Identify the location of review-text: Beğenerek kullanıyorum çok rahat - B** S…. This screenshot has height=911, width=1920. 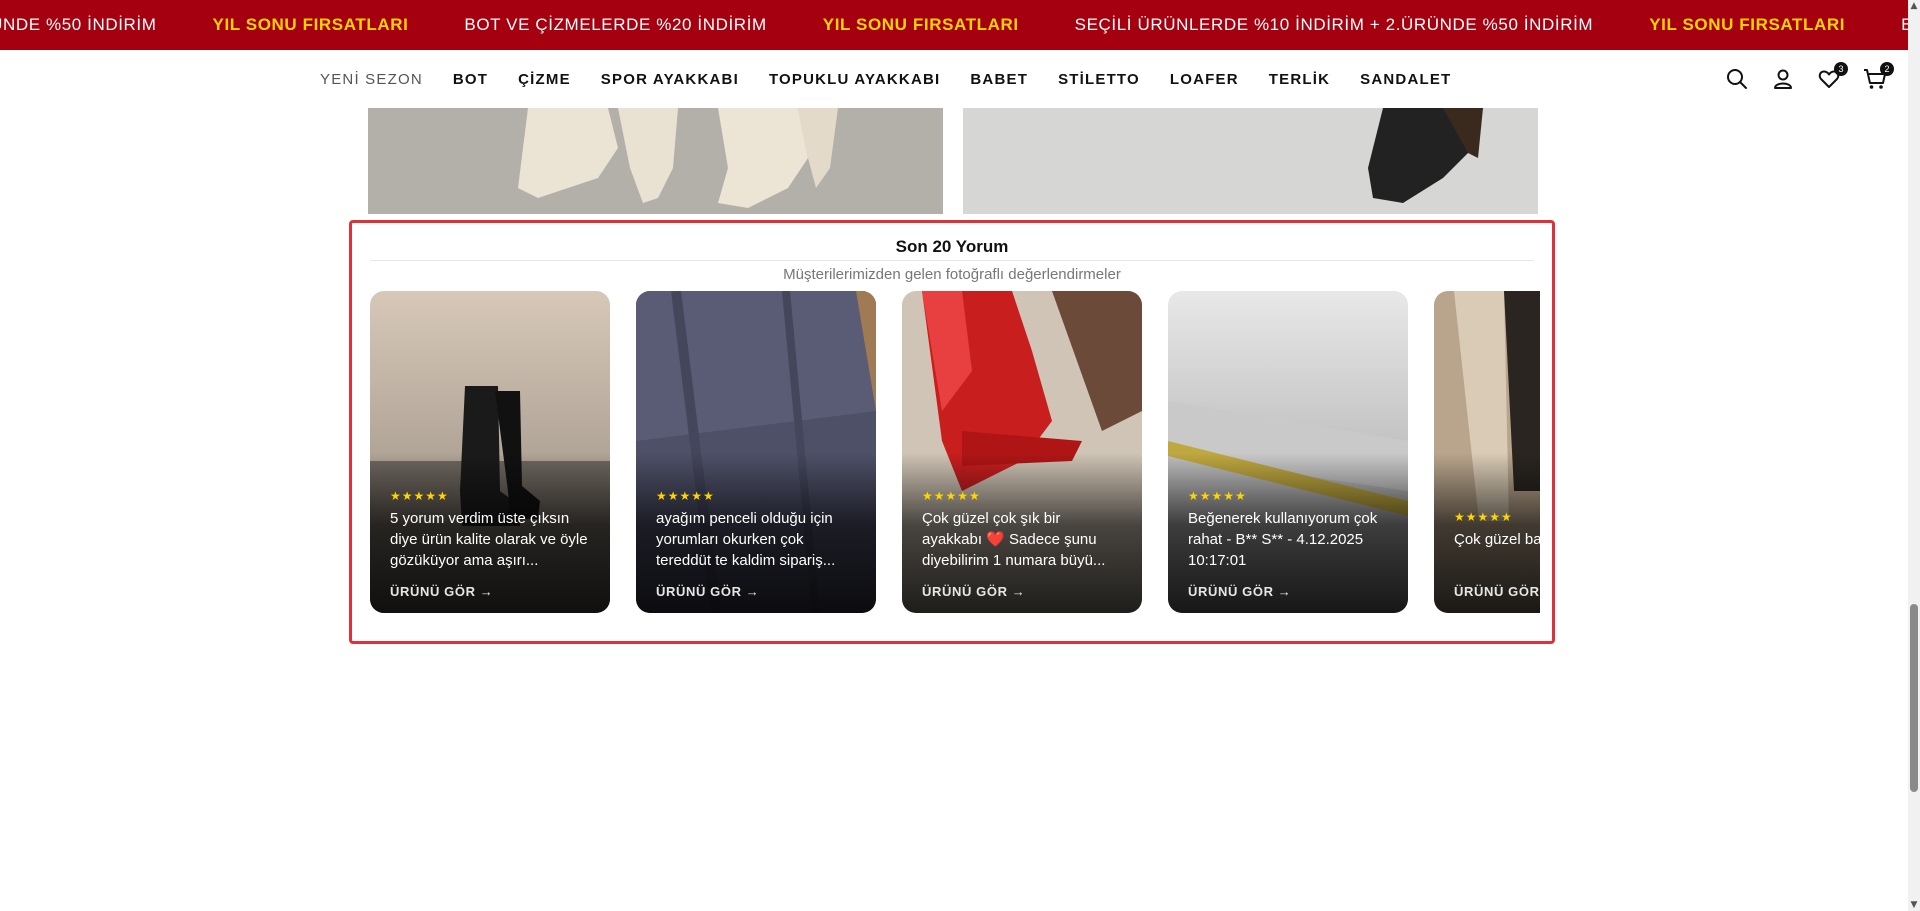
(1283, 539).